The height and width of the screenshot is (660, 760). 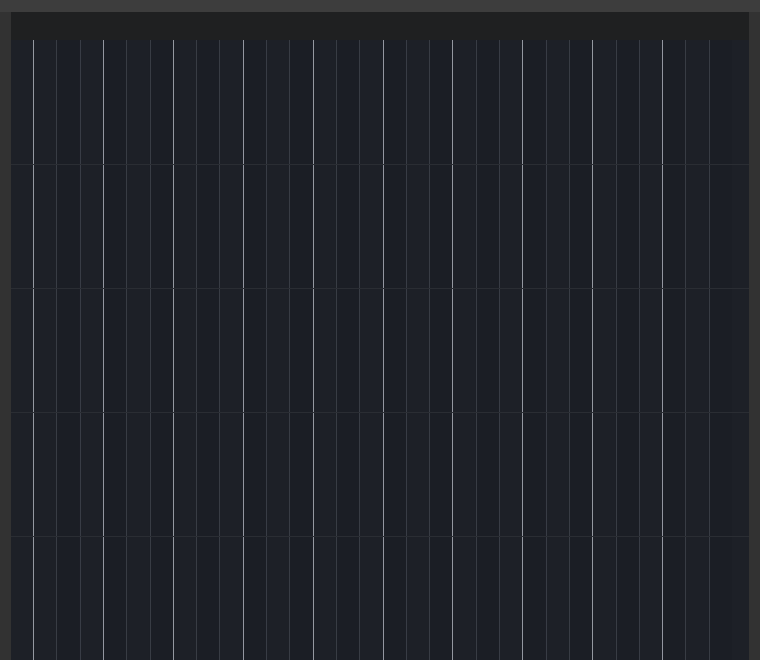 I want to click on panel-header, so click(x=380, y=26).